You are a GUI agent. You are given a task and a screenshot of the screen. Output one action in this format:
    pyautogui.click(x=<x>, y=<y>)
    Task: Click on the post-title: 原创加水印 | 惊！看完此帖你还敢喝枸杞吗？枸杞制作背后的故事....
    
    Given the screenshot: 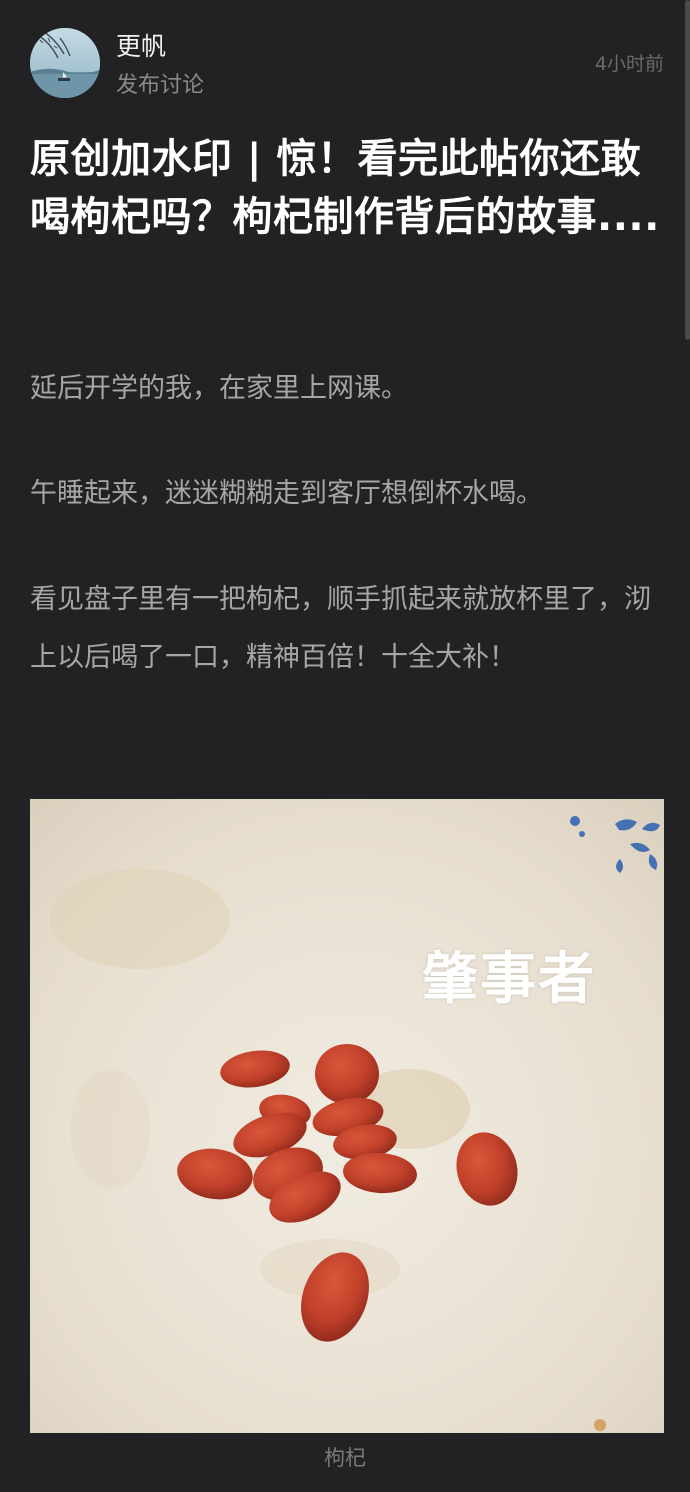 What is the action you would take?
    pyautogui.click(x=345, y=188)
    